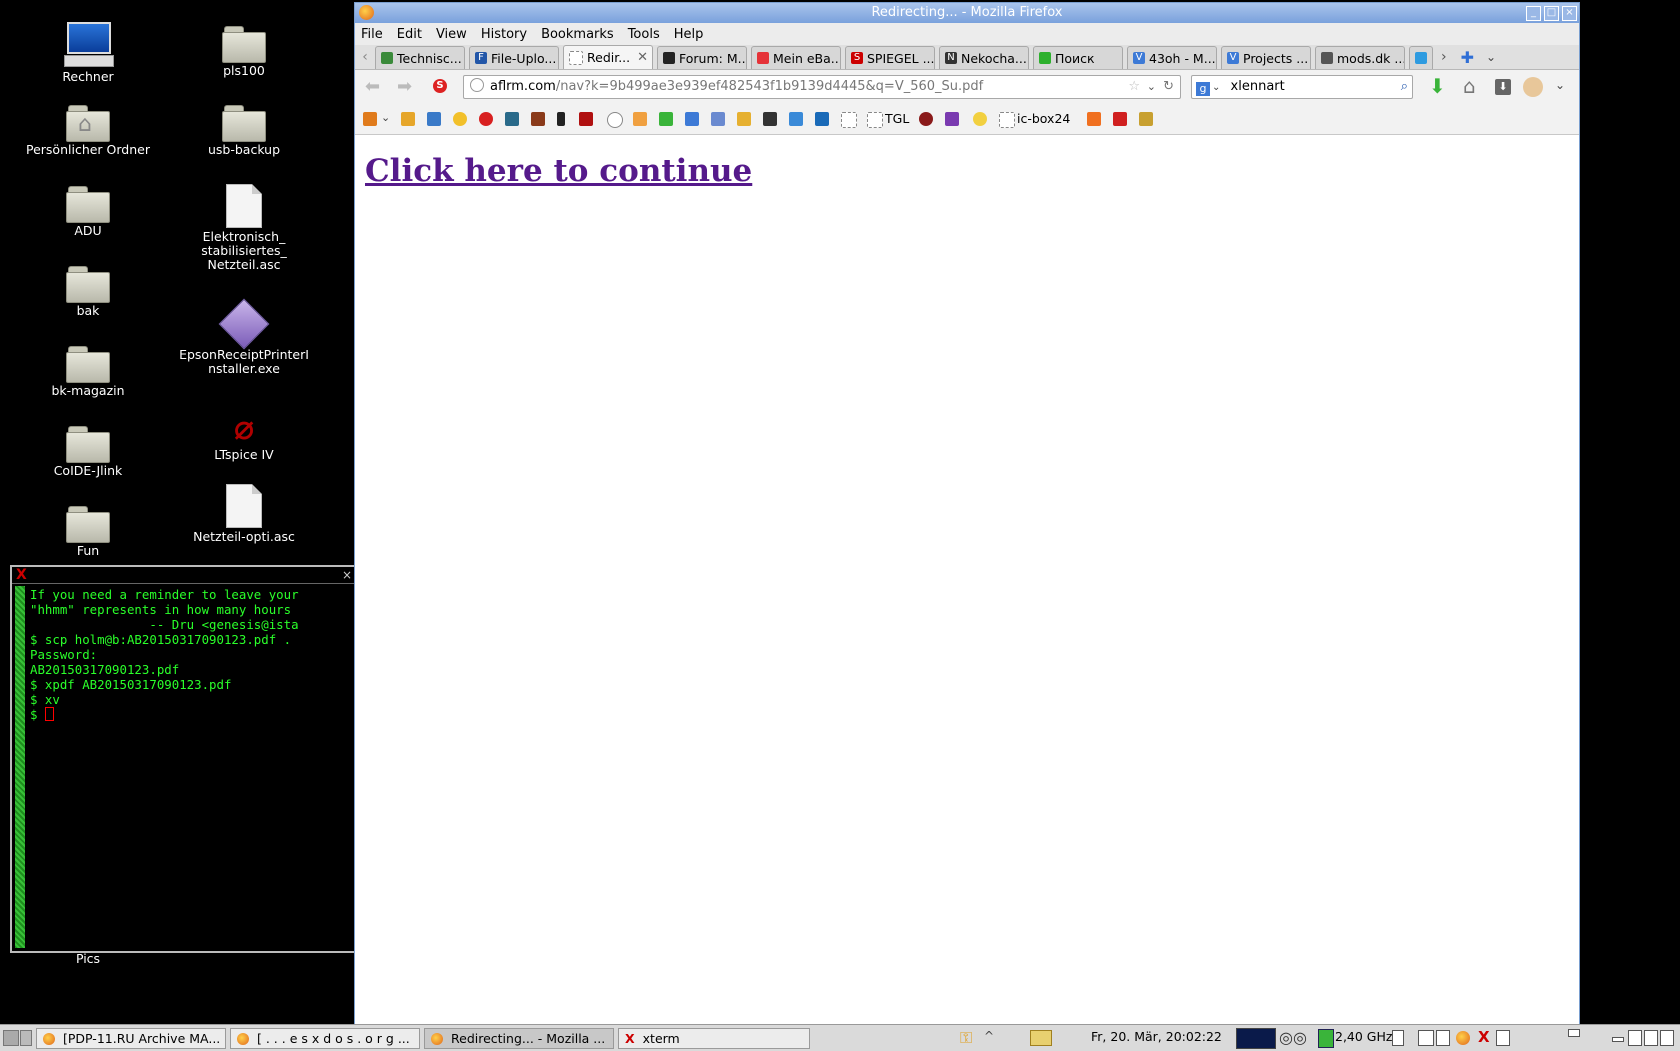 The height and width of the screenshot is (1051, 1680). What do you see at coordinates (1574, 1033) in the screenshot?
I see `minimize-icon` at bounding box center [1574, 1033].